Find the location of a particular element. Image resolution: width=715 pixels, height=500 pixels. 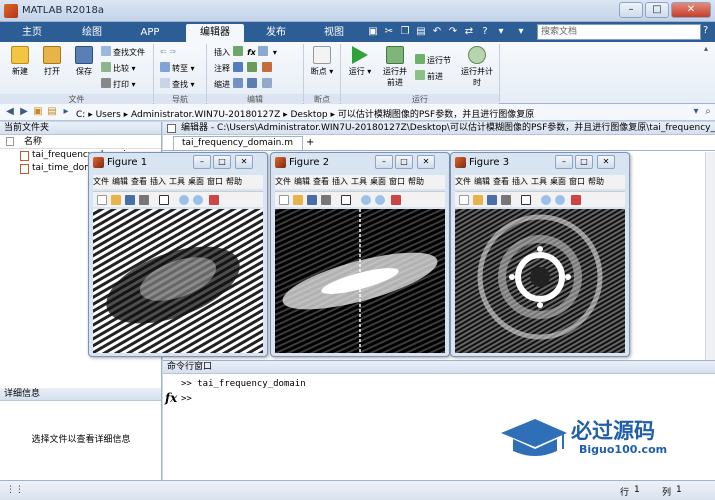

run-section-button: 运行节 is located at coordinates (433, 60).